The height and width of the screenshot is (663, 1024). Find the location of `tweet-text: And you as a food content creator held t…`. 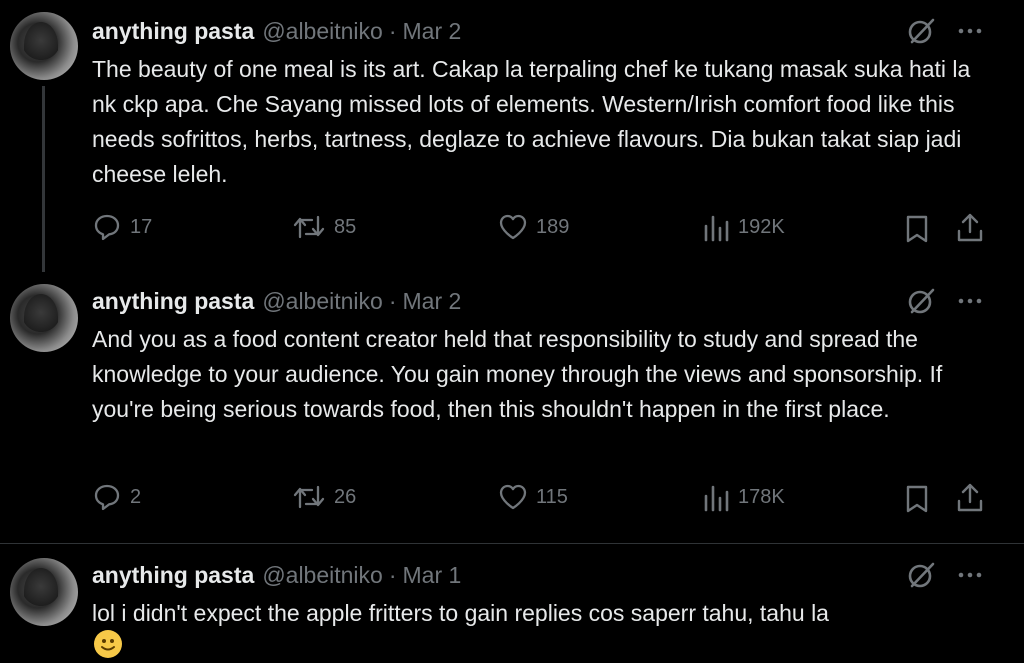

tweet-text: And you as a food content creator held t… is located at coordinates (517, 374).